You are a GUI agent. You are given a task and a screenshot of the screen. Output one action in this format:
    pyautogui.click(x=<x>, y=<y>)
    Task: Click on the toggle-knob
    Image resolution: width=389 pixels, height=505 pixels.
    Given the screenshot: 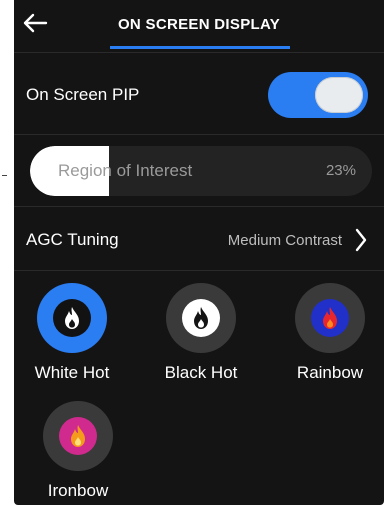 What is the action you would take?
    pyautogui.click(x=339, y=95)
    